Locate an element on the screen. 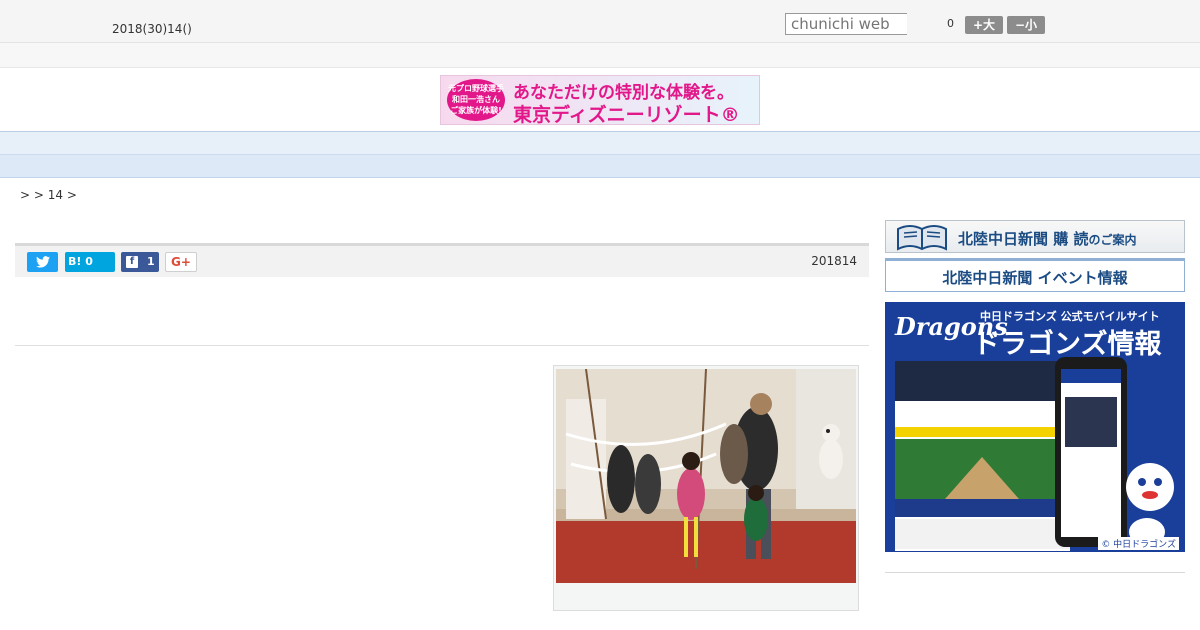  twitter-bird-icon is located at coordinates (42, 262).